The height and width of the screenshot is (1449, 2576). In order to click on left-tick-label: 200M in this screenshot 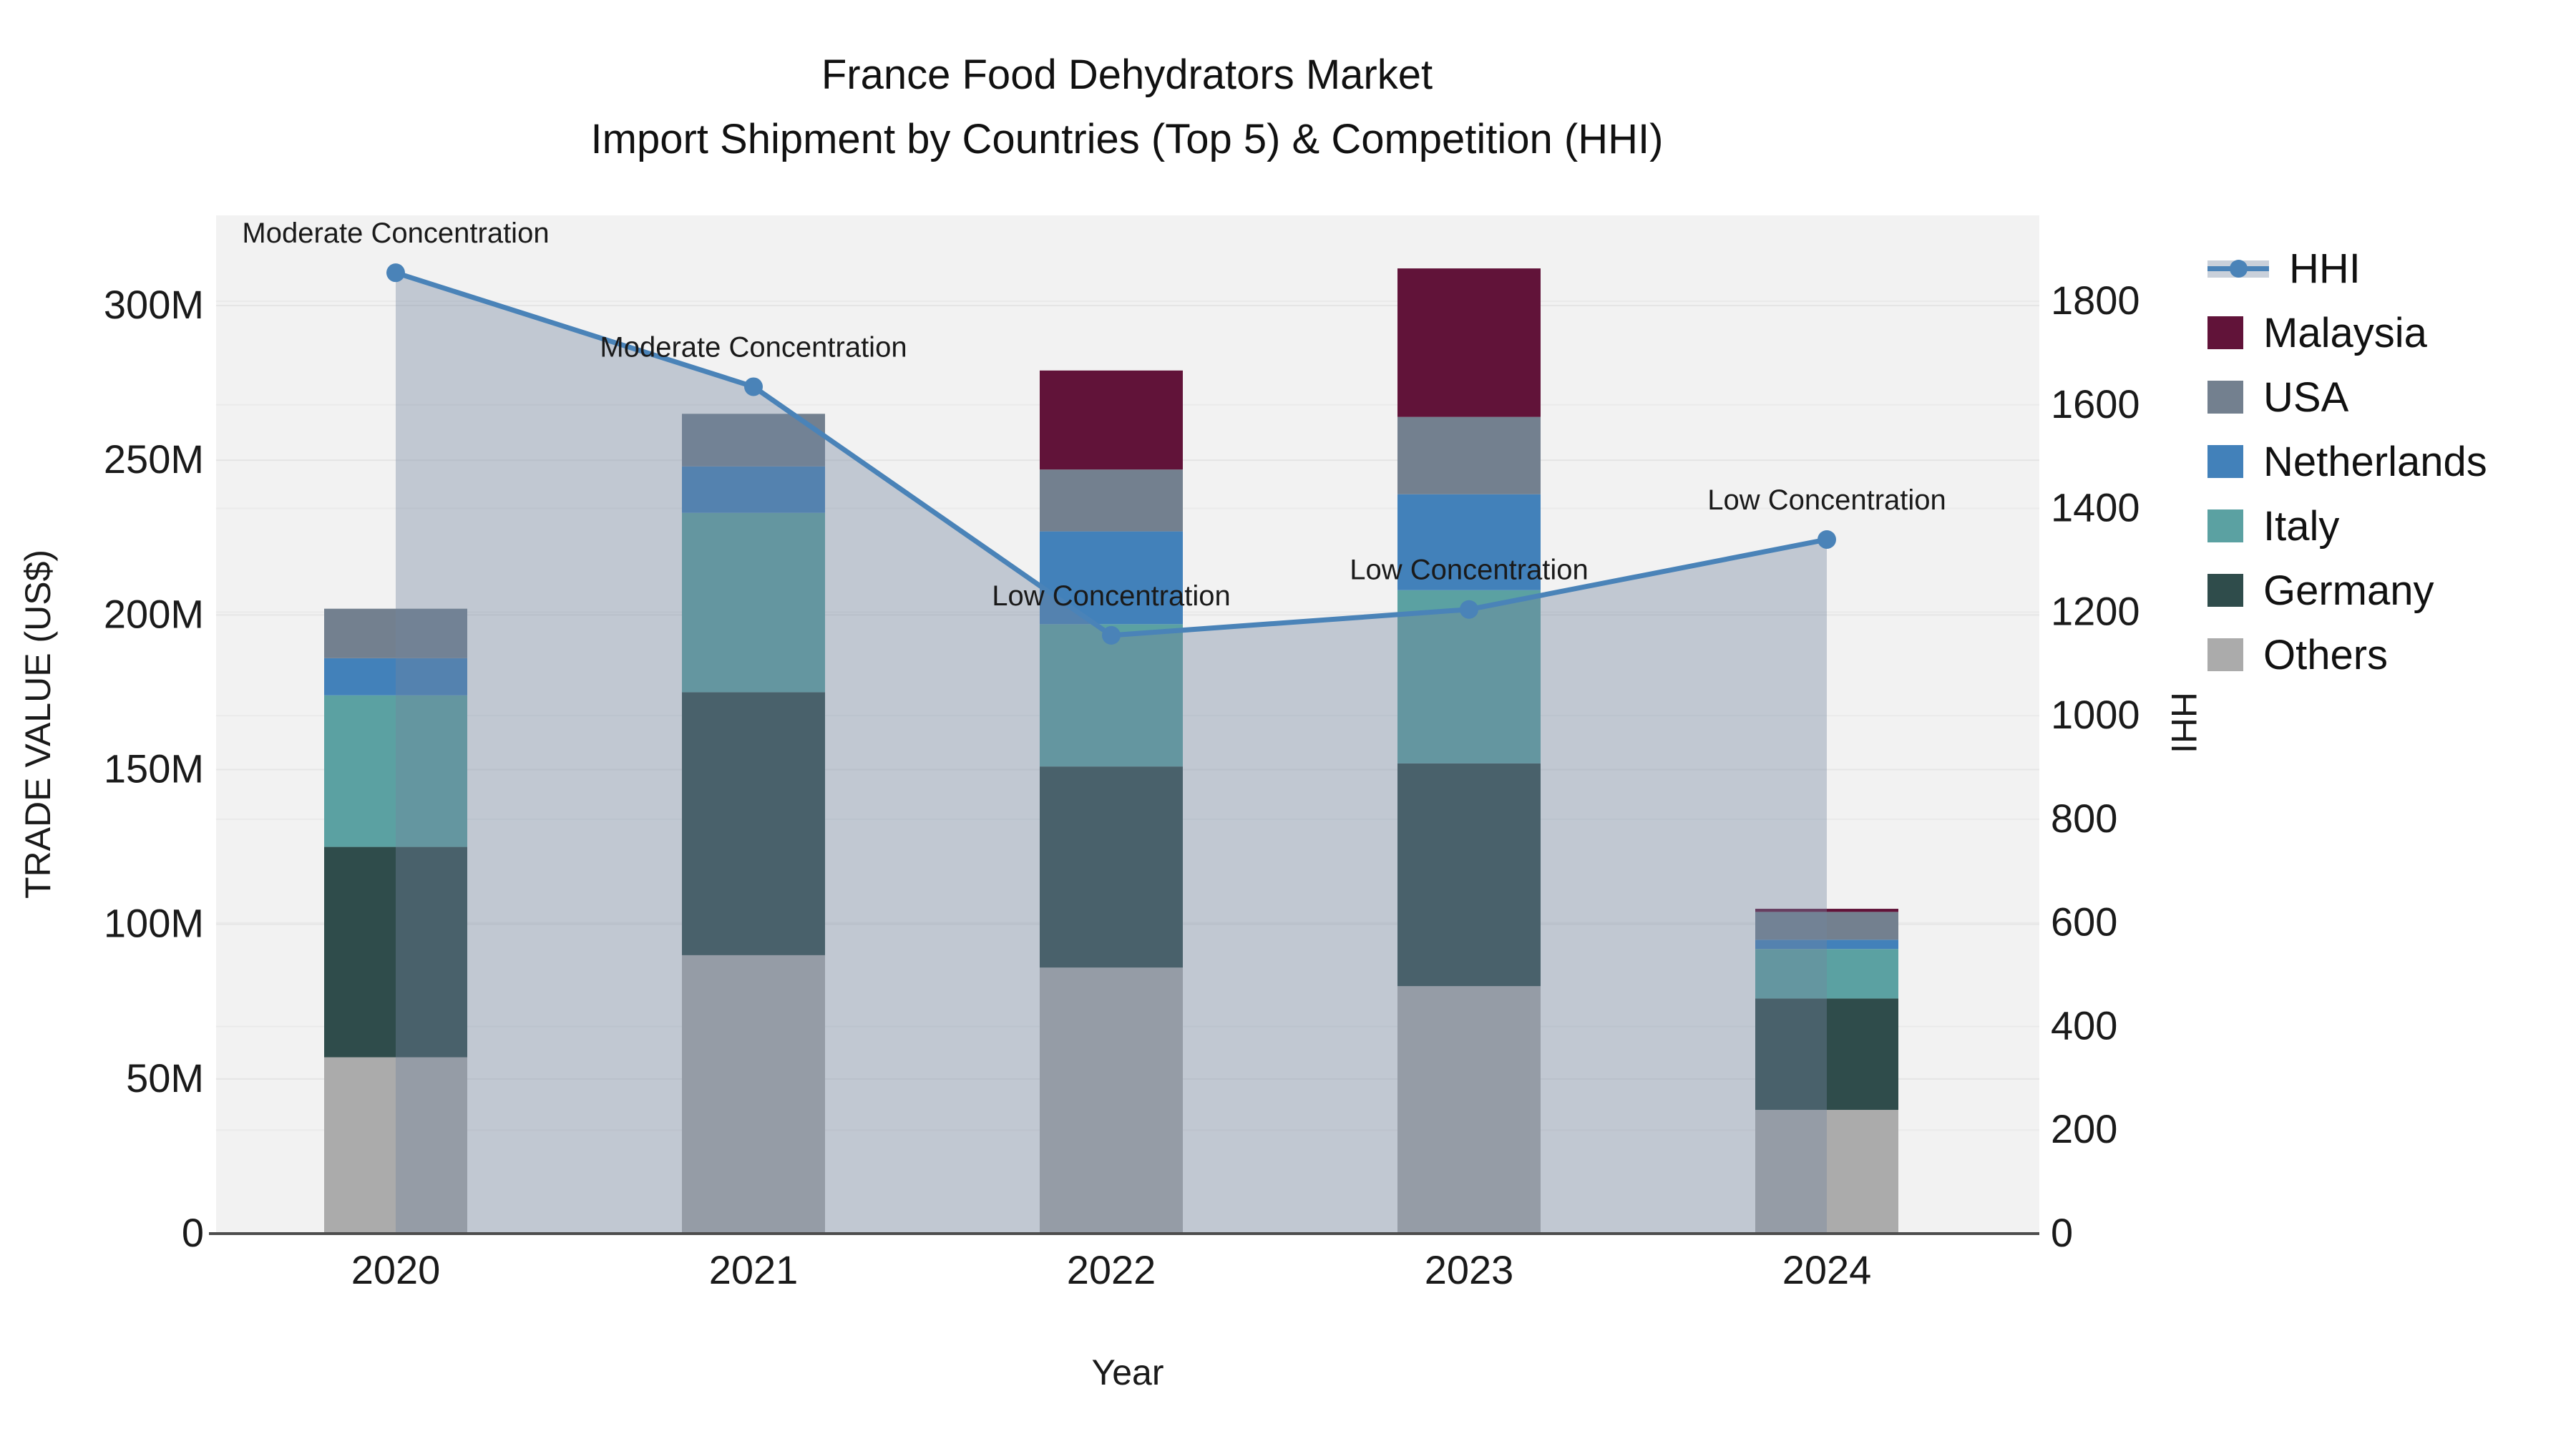, I will do `click(154, 613)`.